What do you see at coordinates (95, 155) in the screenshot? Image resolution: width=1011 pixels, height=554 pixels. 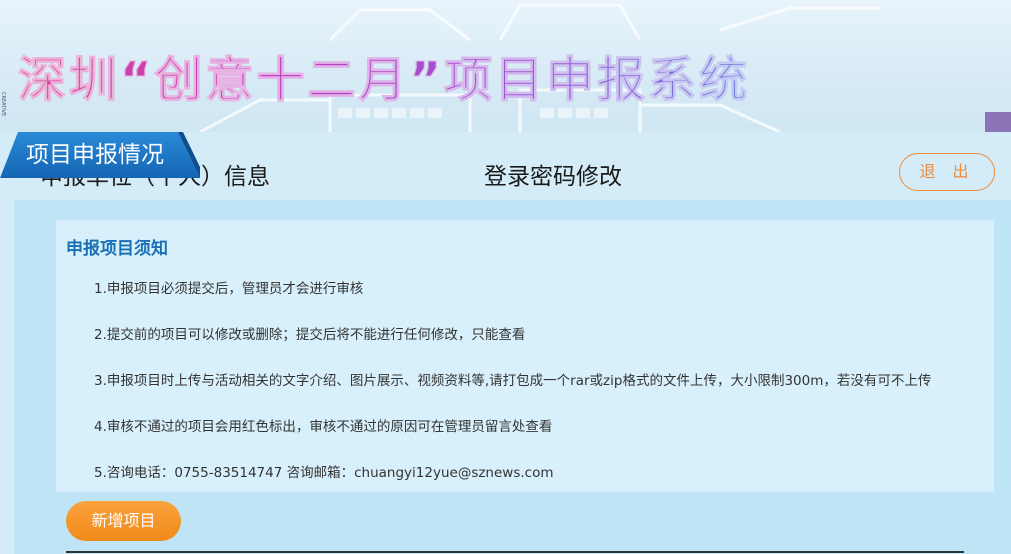 I see `tab-project-status-label: 项目申报情况` at bounding box center [95, 155].